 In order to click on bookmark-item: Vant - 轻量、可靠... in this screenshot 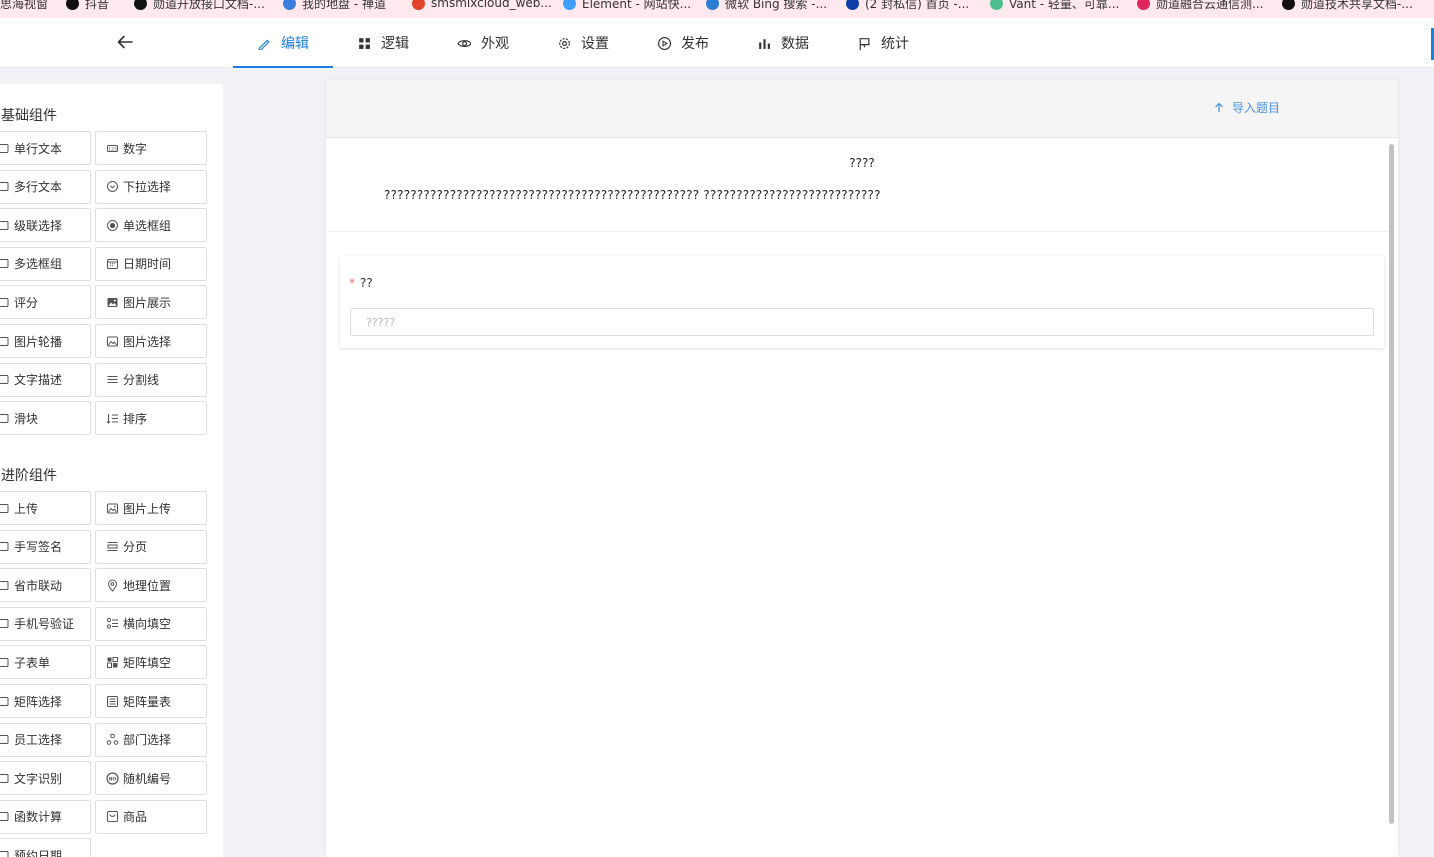, I will do `click(1054, 6)`.